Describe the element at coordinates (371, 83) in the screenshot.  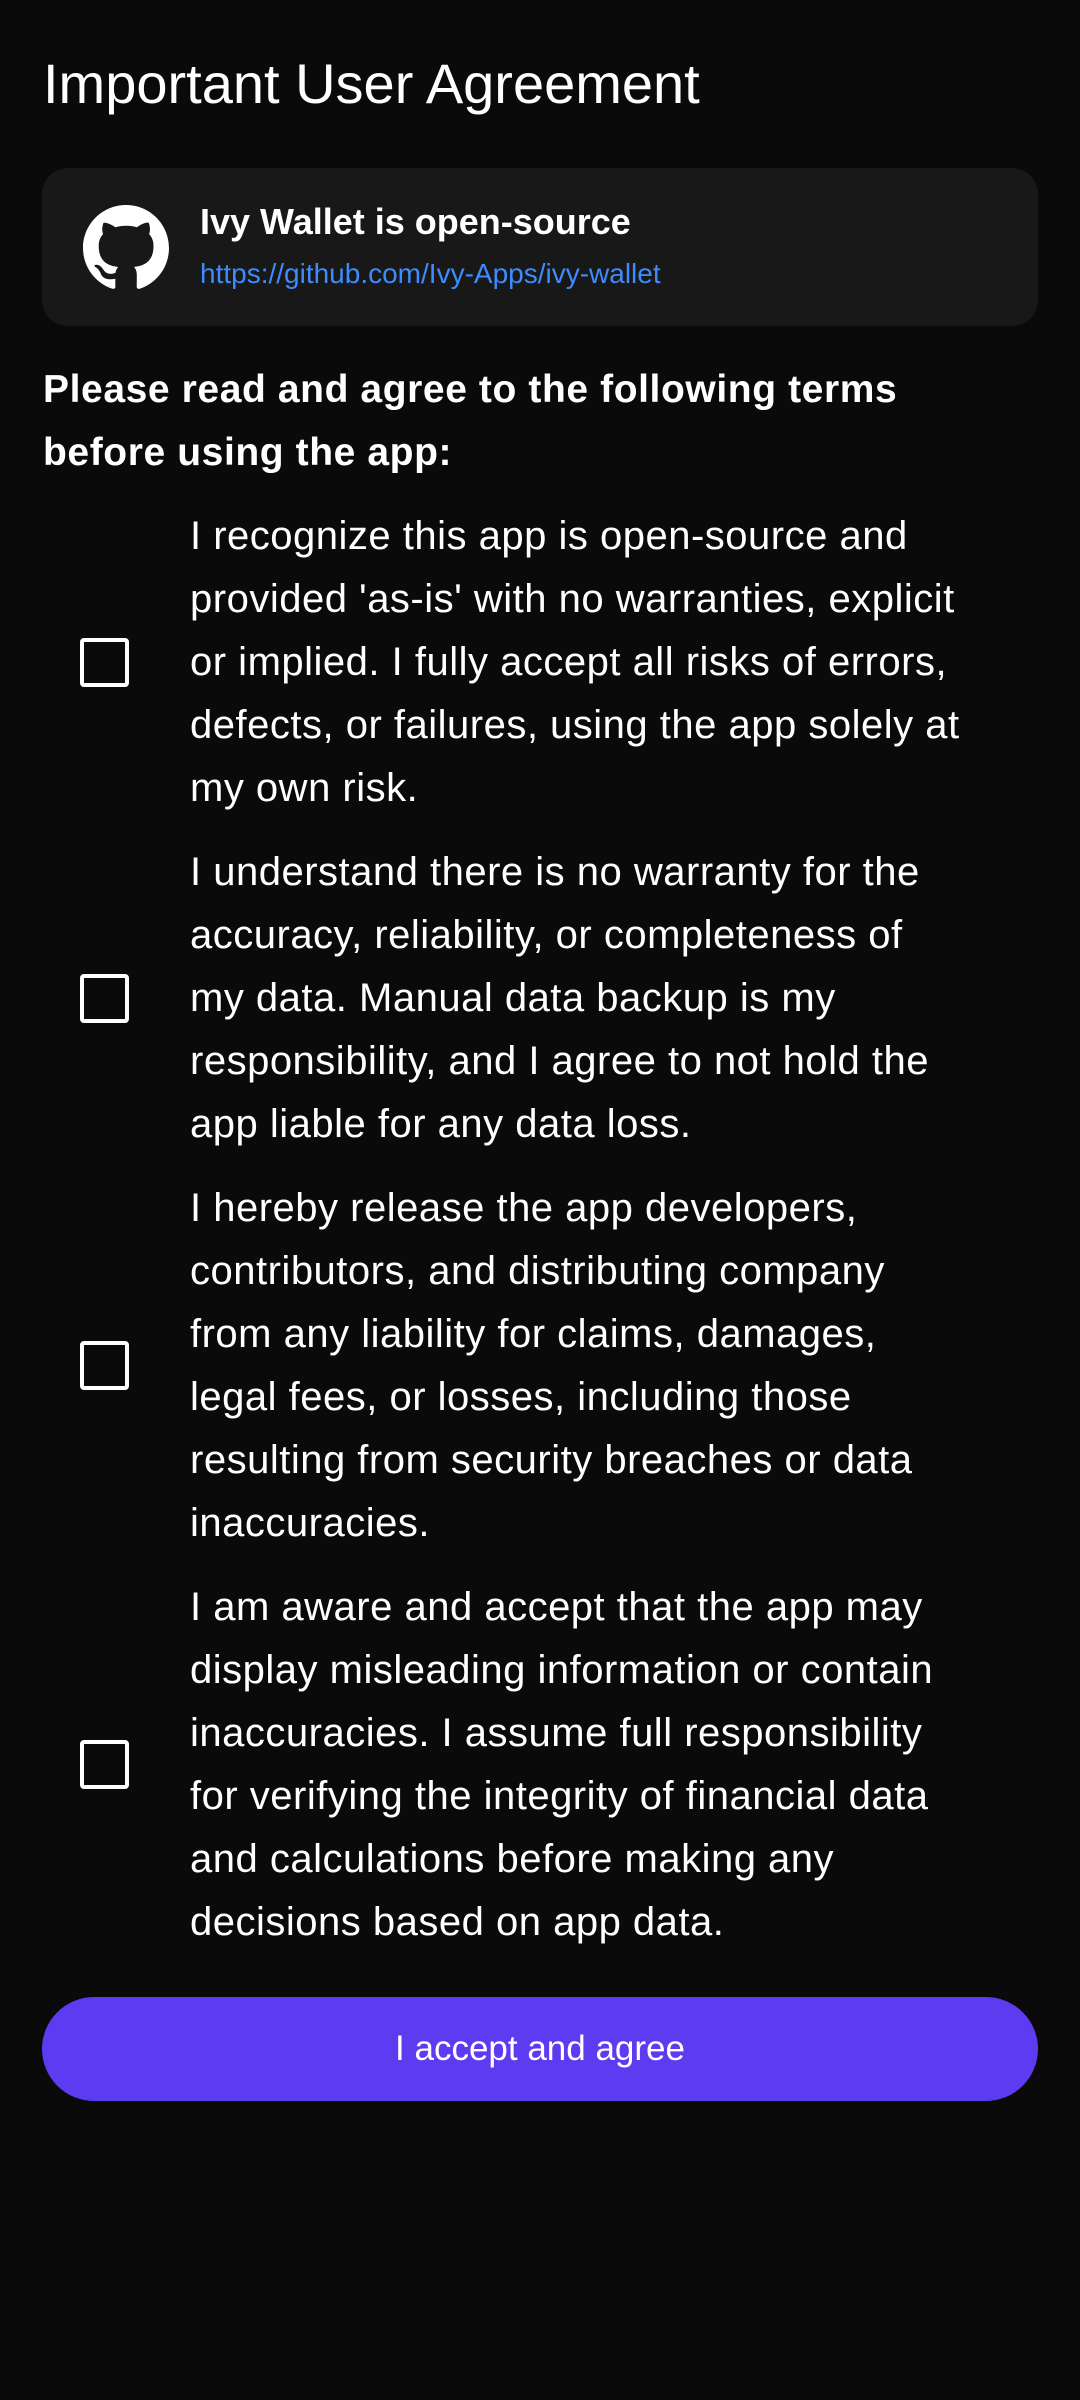
I see `page-title: Important User Agreement` at that location.